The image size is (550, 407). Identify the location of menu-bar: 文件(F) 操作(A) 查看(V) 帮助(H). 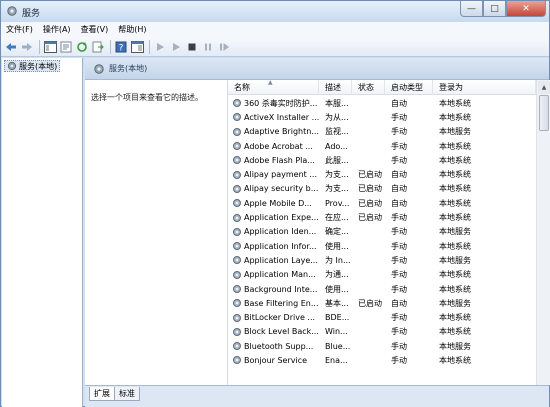
(275, 29).